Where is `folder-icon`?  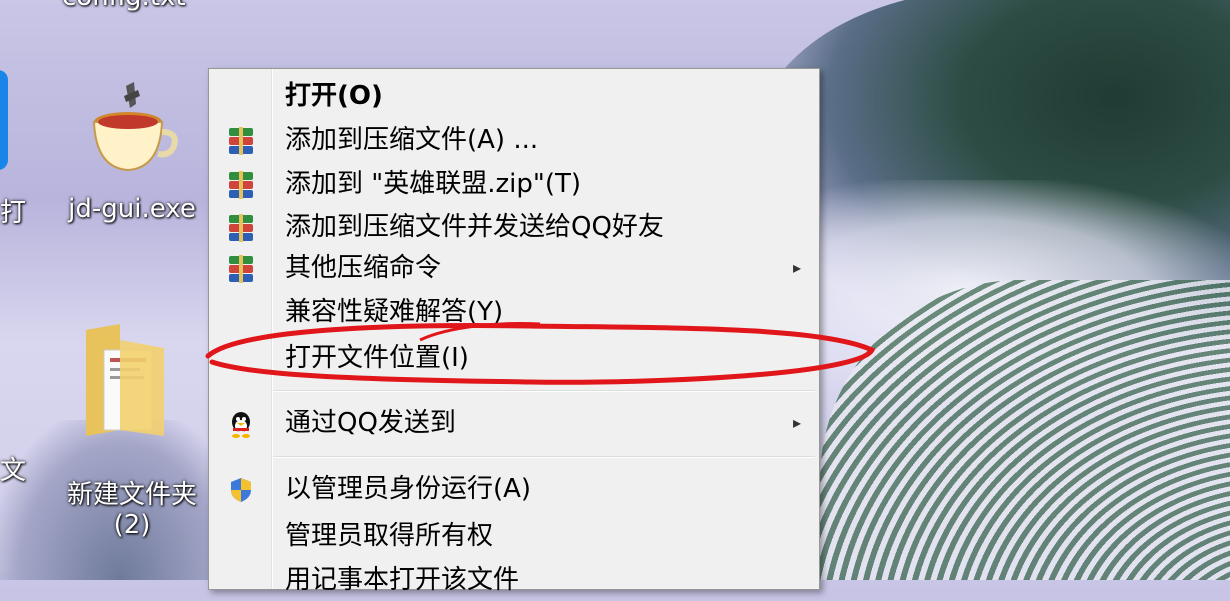
folder-icon is located at coordinates (125, 380).